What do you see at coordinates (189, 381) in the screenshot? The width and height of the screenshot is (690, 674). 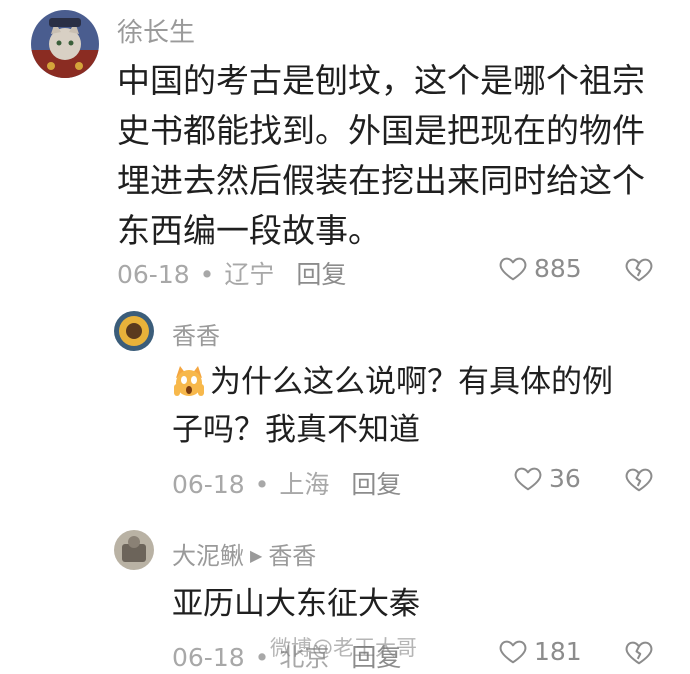 I see `scream-cat-emoji-icon` at bounding box center [189, 381].